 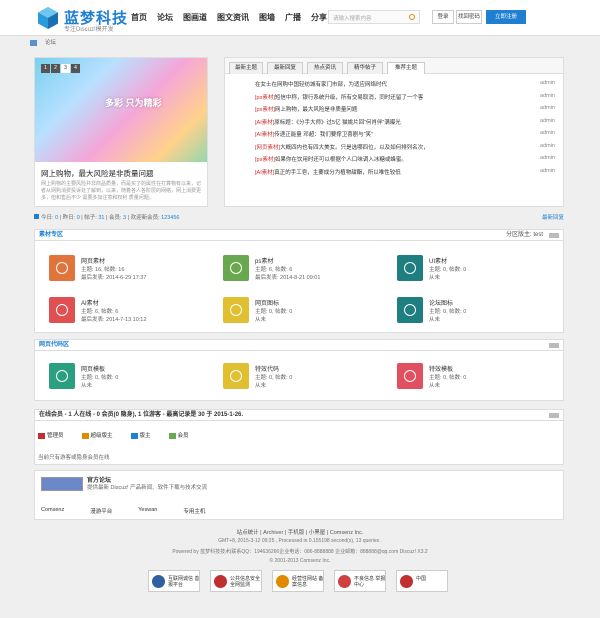 I want to click on trust-badge: 不良信息 举报中心, so click(x=360, y=581).